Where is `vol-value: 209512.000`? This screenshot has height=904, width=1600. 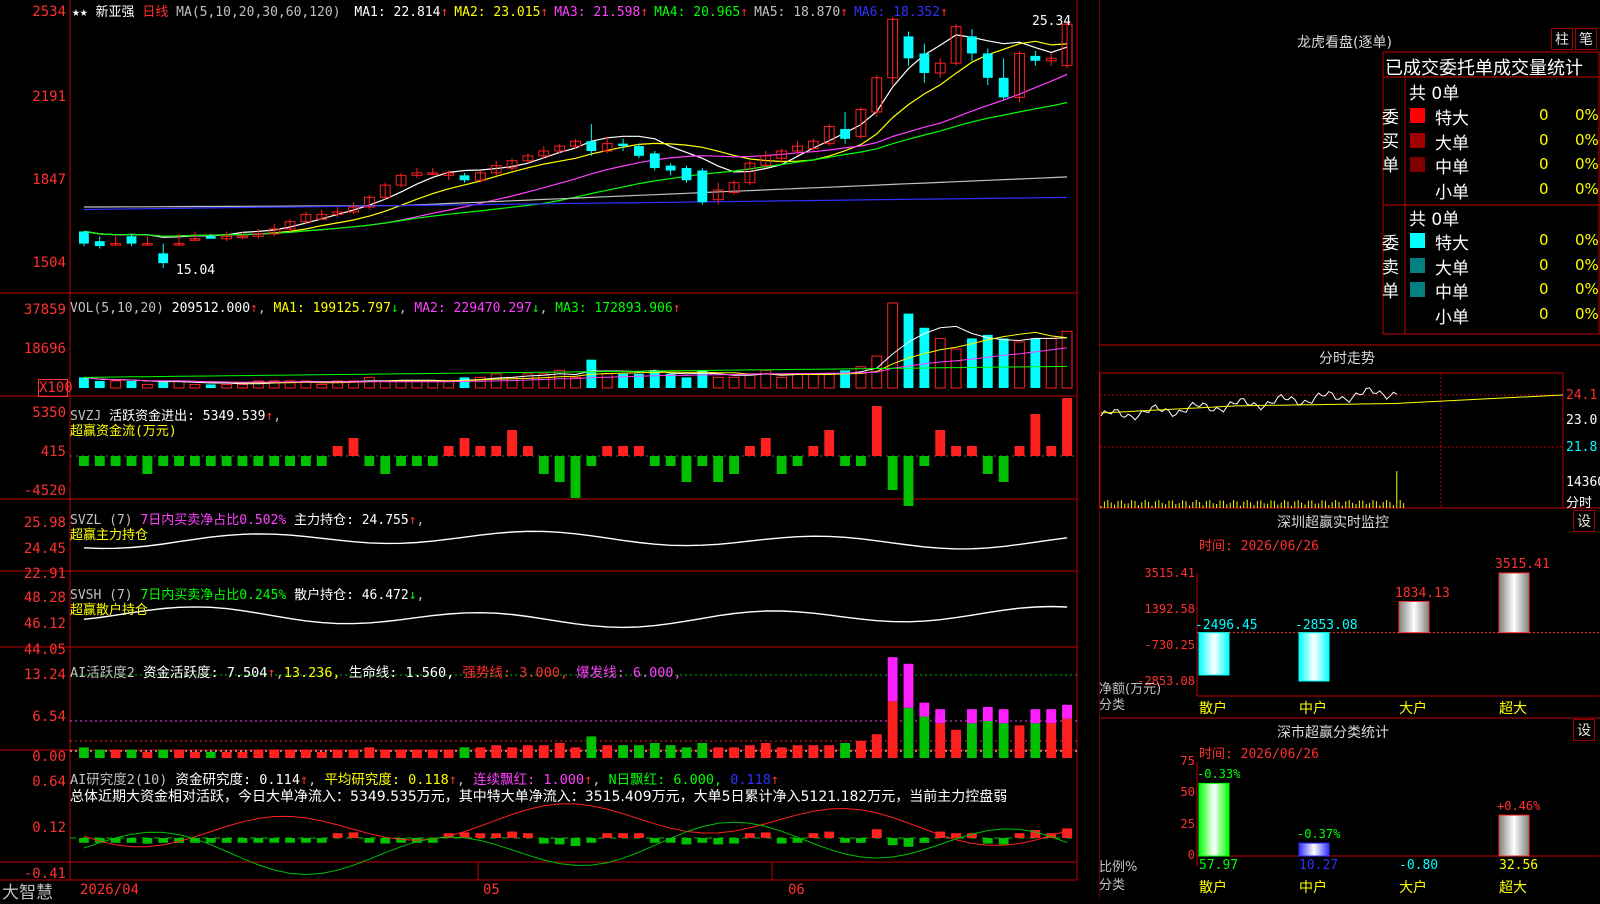
vol-value: 209512.000 is located at coordinates (211, 308).